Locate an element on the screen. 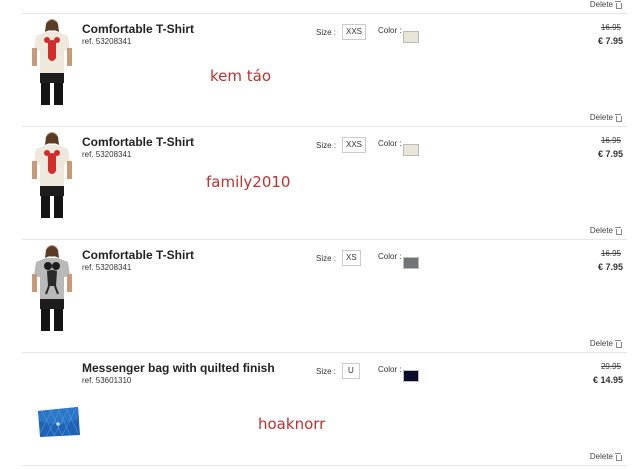 The width and height of the screenshot is (639, 469). size-value: XS is located at coordinates (351, 258).